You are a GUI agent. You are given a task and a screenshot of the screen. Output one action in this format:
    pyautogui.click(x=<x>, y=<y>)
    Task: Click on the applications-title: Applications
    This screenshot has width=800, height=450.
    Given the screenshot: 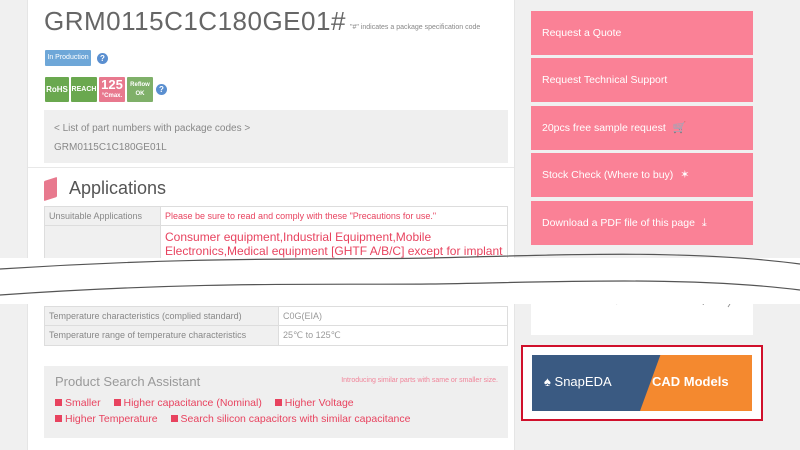 What is the action you would take?
    pyautogui.click(x=118, y=188)
    